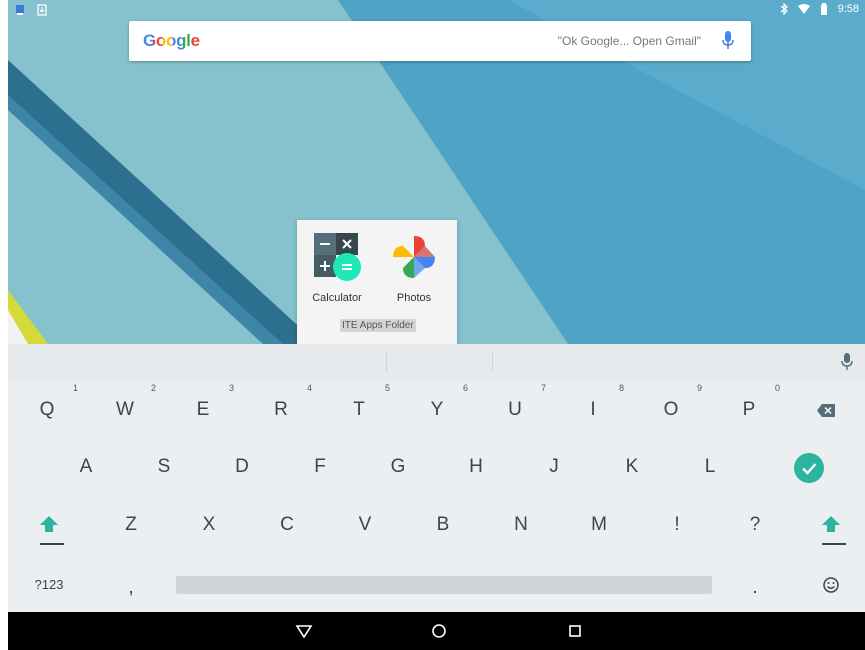 This screenshot has height=650, width=865. What do you see at coordinates (414, 257) in the screenshot?
I see `photos-icon` at bounding box center [414, 257].